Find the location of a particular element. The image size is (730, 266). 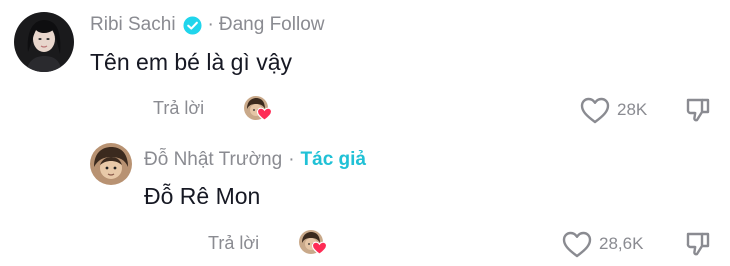

comment-text: Tên em bé là gì vậy is located at coordinates (191, 62).